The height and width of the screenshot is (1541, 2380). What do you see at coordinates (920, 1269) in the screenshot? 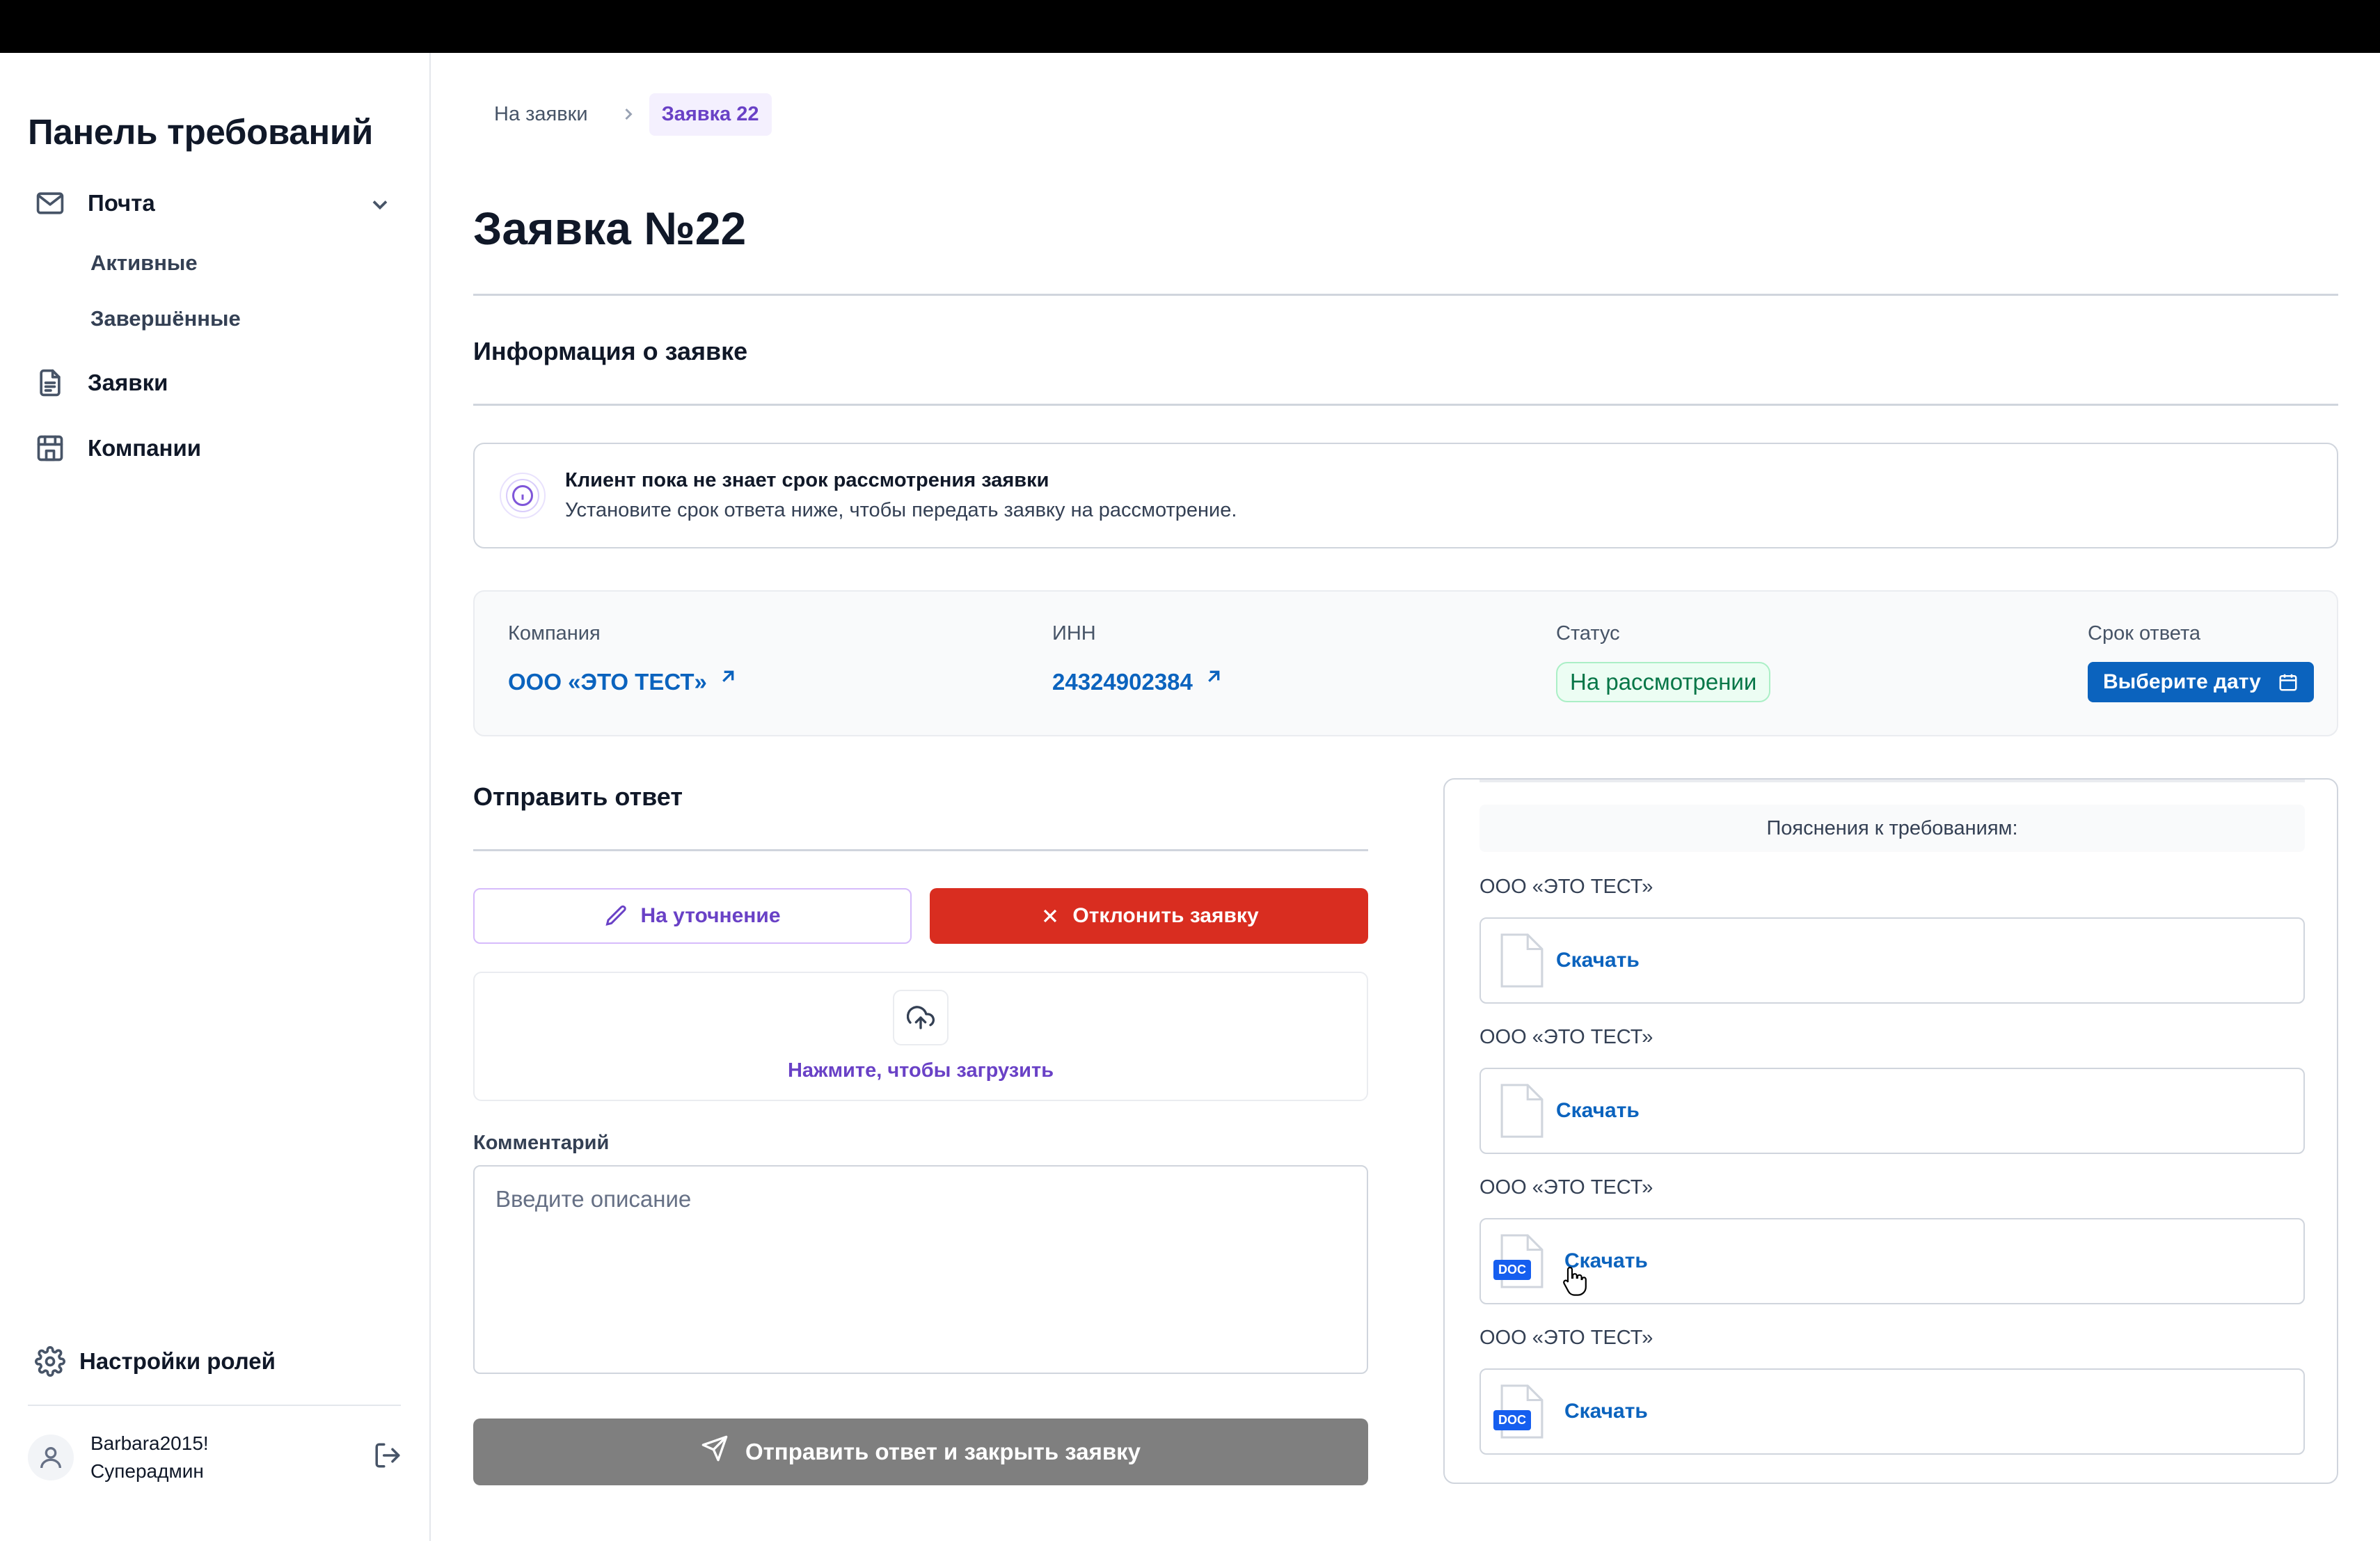
I see `comment-textarea` at bounding box center [920, 1269].